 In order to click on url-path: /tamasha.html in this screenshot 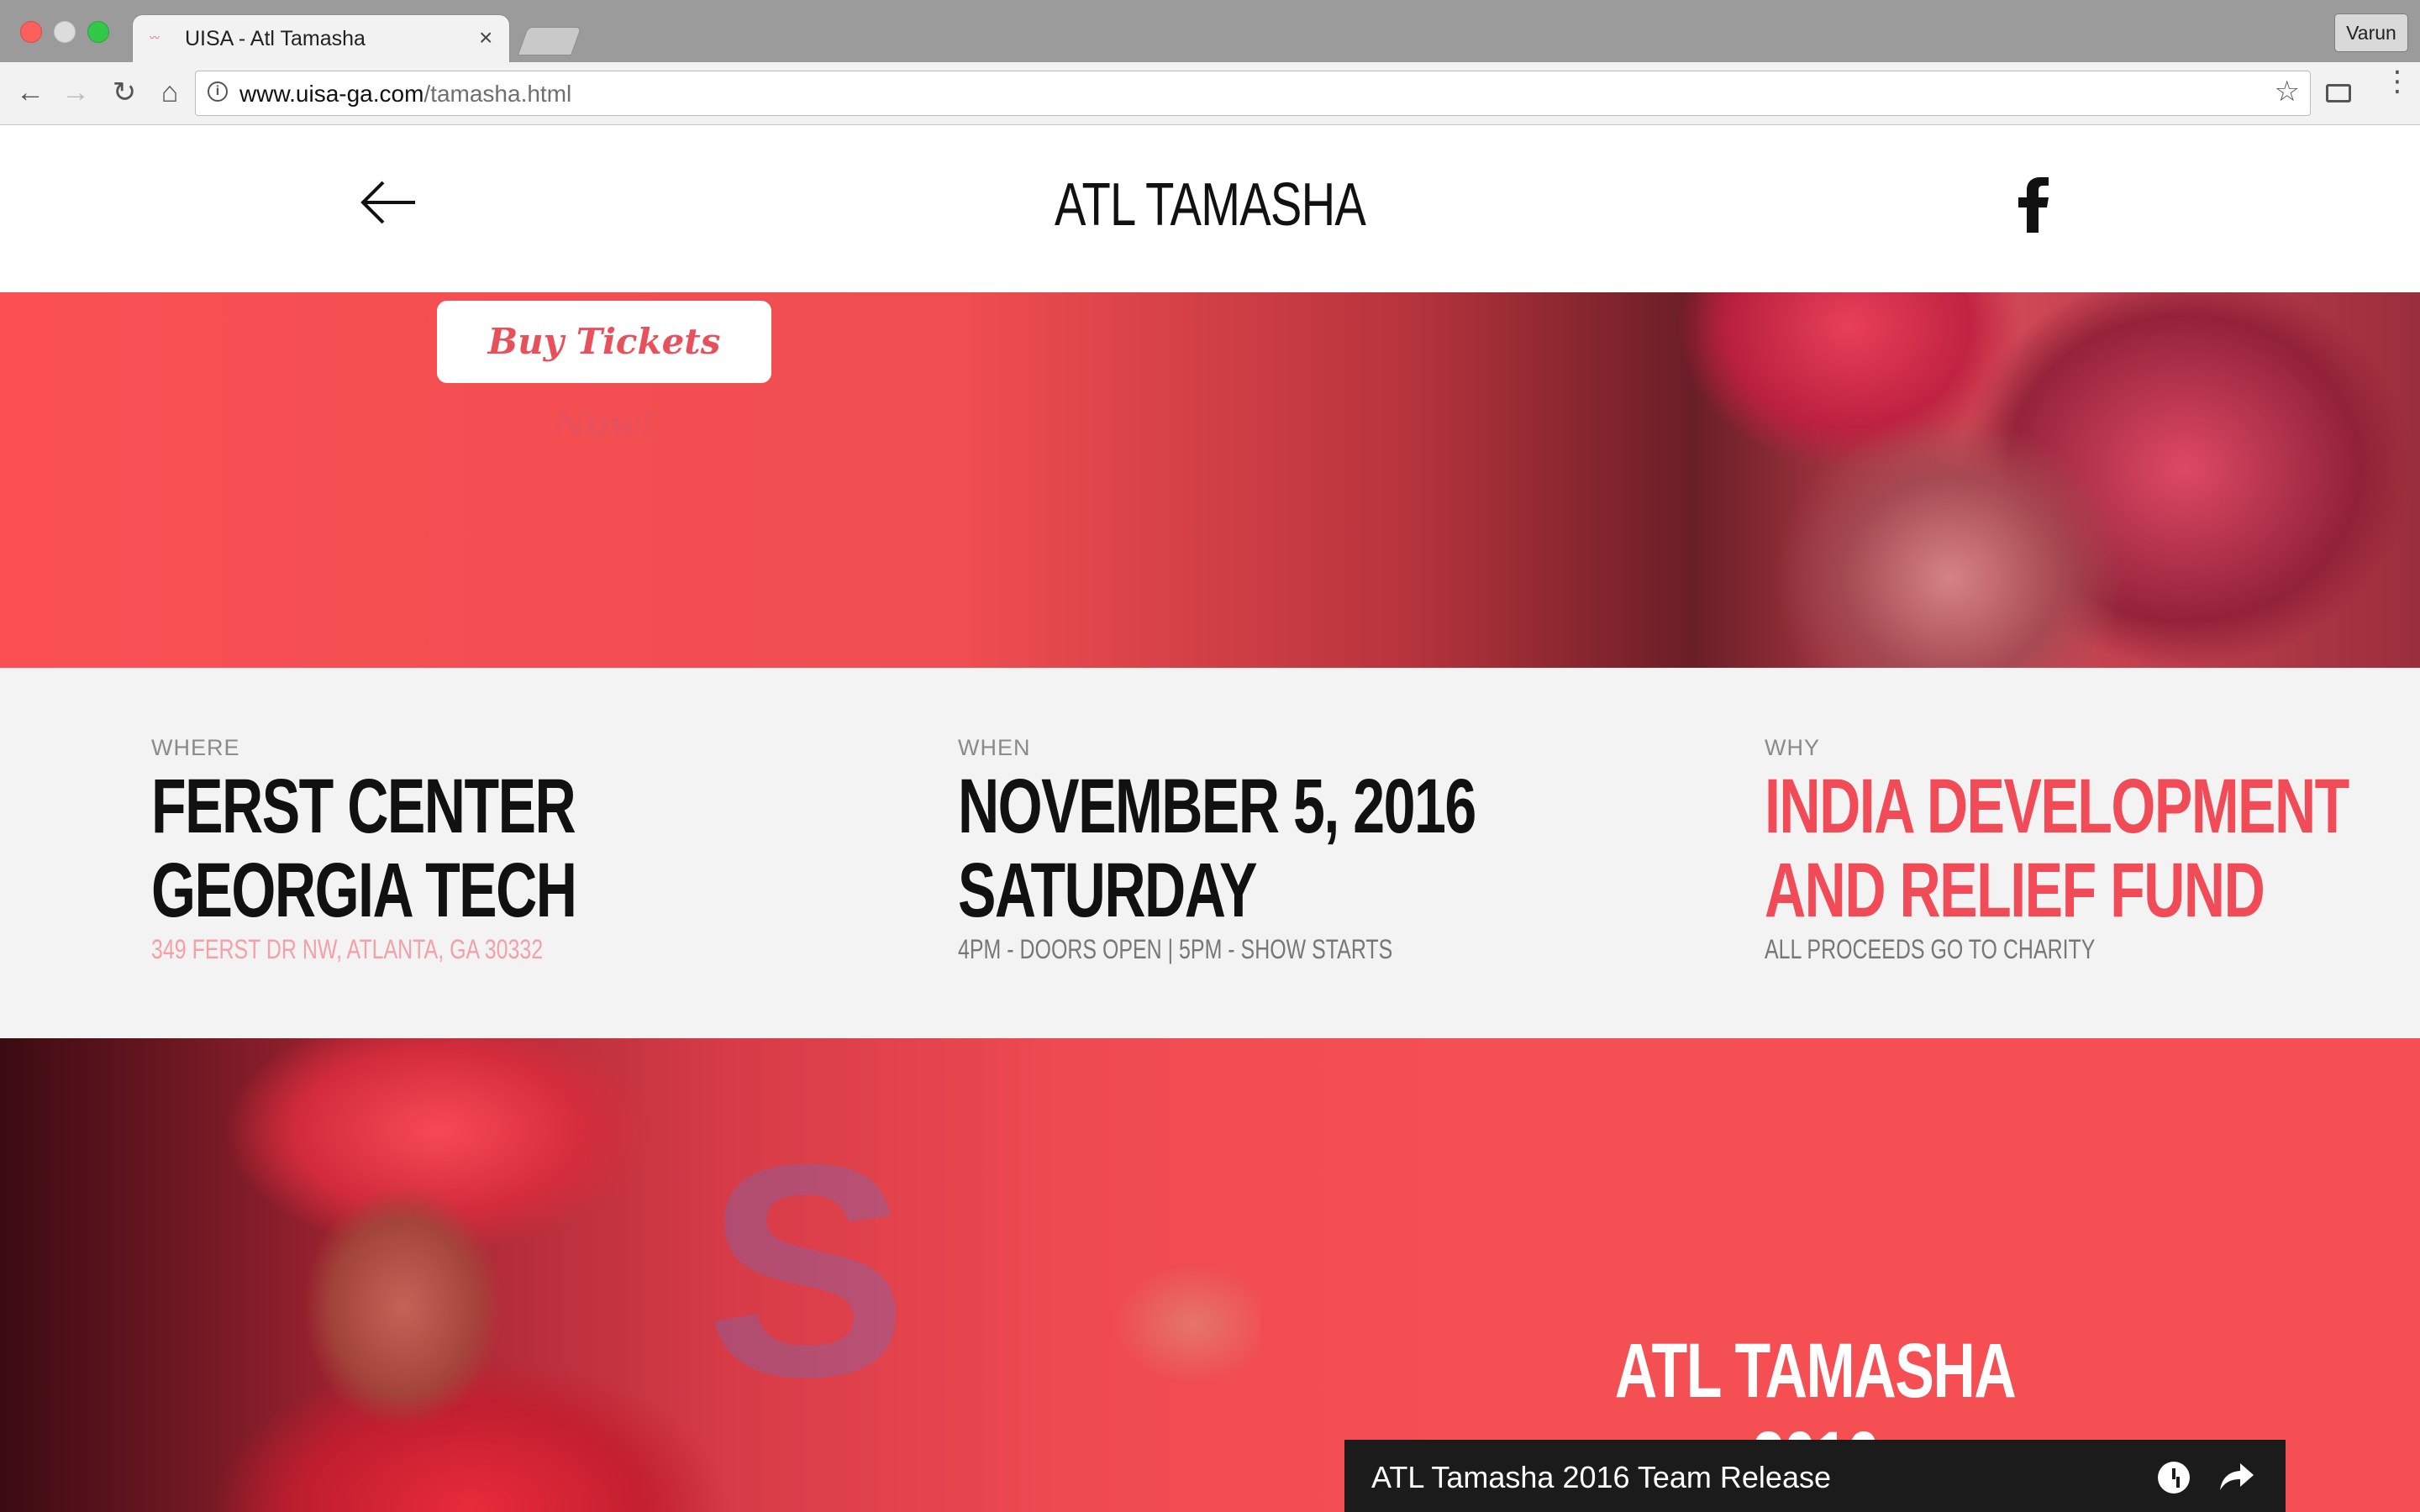, I will do `click(498, 94)`.